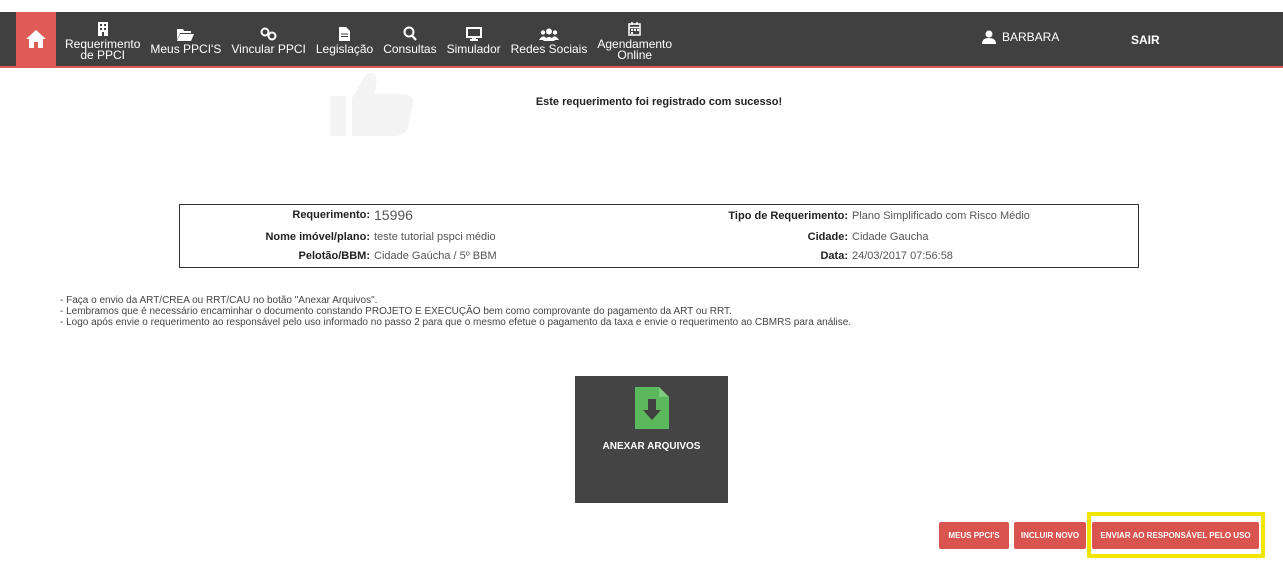 The image size is (1283, 567). What do you see at coordinates (788, 216) in the screenshot?
I see `tipo-label: Tipo de Requerimento:` at bounding box center [788, 216].